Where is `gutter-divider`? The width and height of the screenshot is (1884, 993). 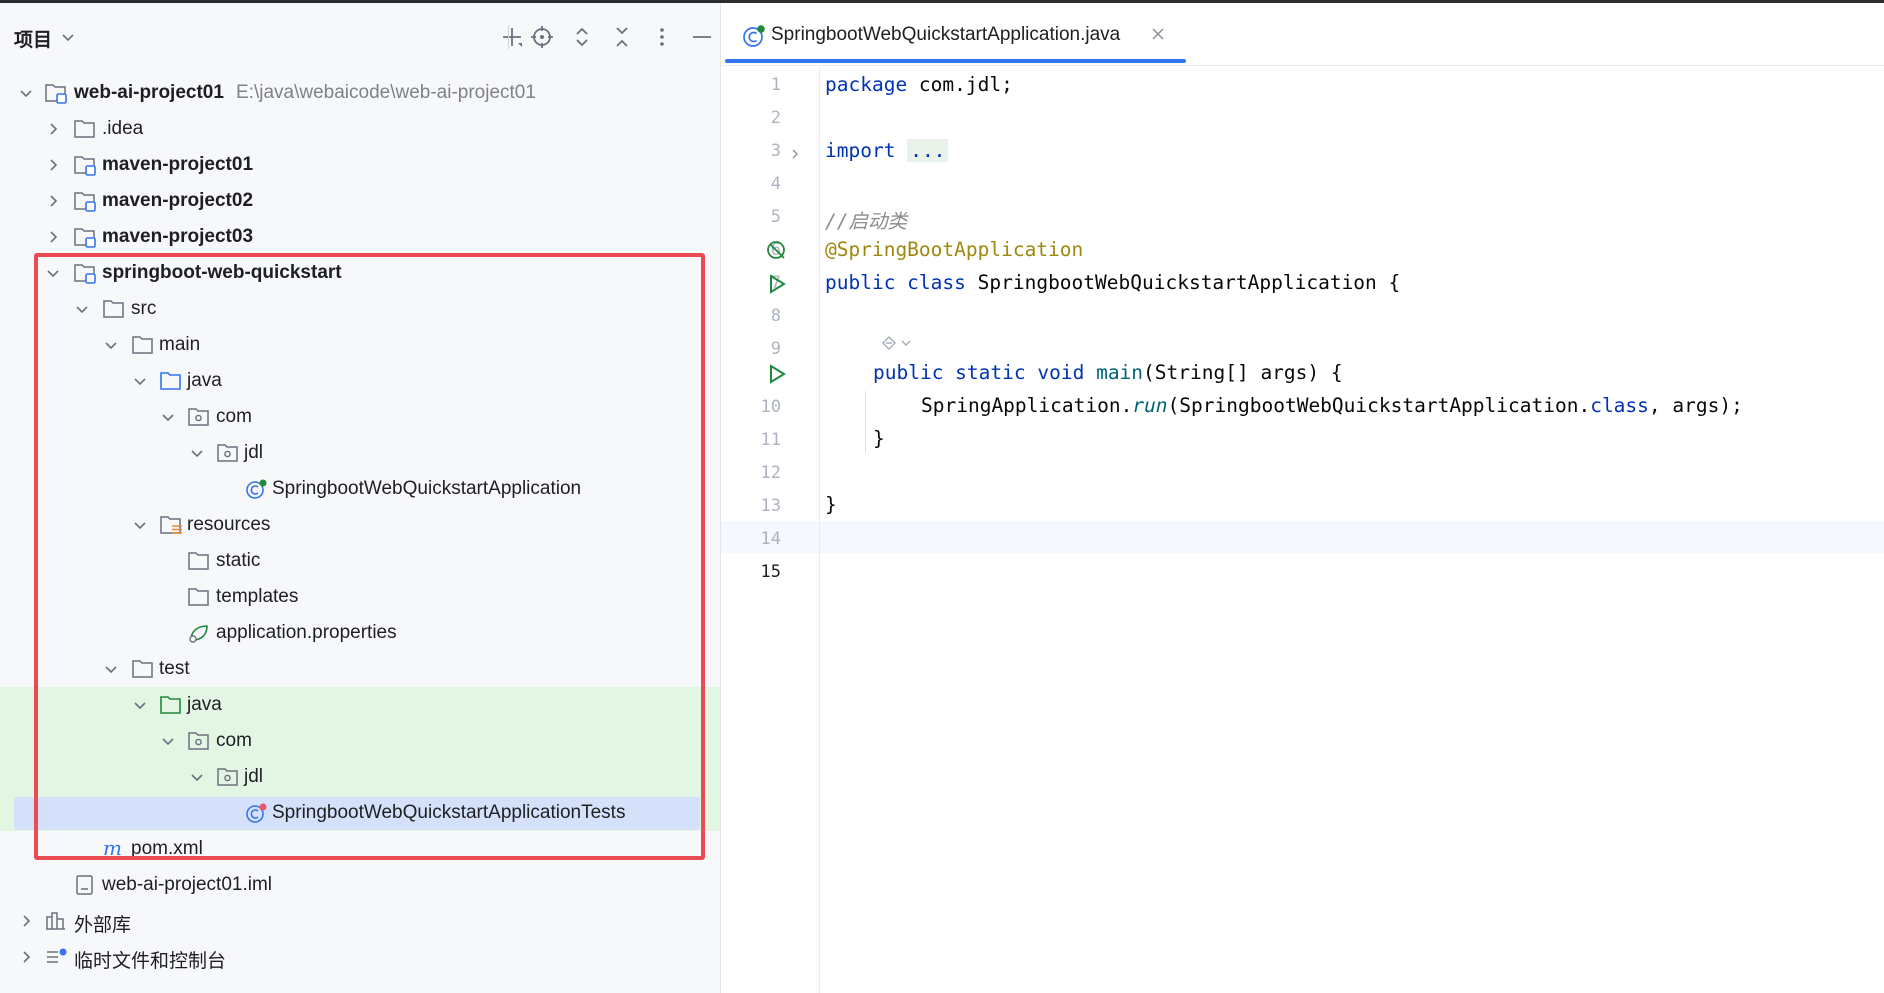 gutter-divider is located at coordinates (819, 529).